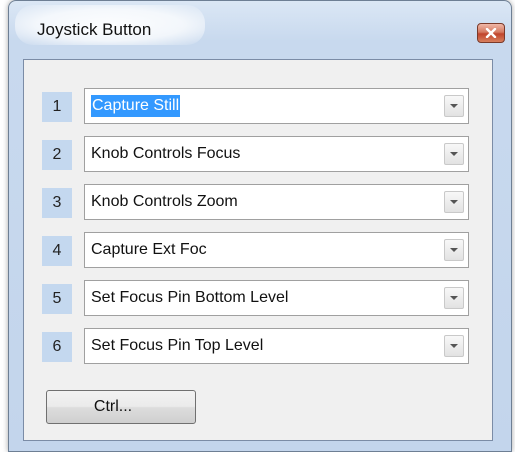 The width and height of the screenshot is (515, 452). Describe the element at coordinates (57, 107) in the screenshot. I see `row-number: 1` at that location.